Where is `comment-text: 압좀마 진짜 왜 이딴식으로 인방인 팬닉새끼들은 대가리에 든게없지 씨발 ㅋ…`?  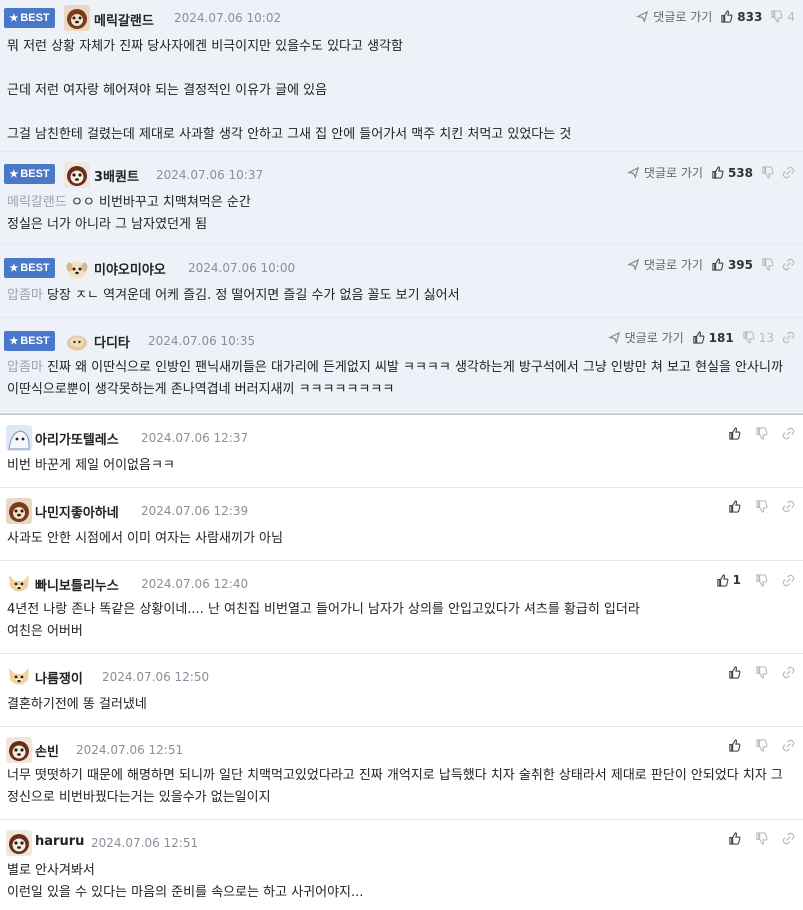
comment-text: 압좀마 진짜 왜 이딴식으로 인방인 팬닉새끼들은 대가리에 든게없지 씨발 ㅋ… is located at coordinates (397, 378).